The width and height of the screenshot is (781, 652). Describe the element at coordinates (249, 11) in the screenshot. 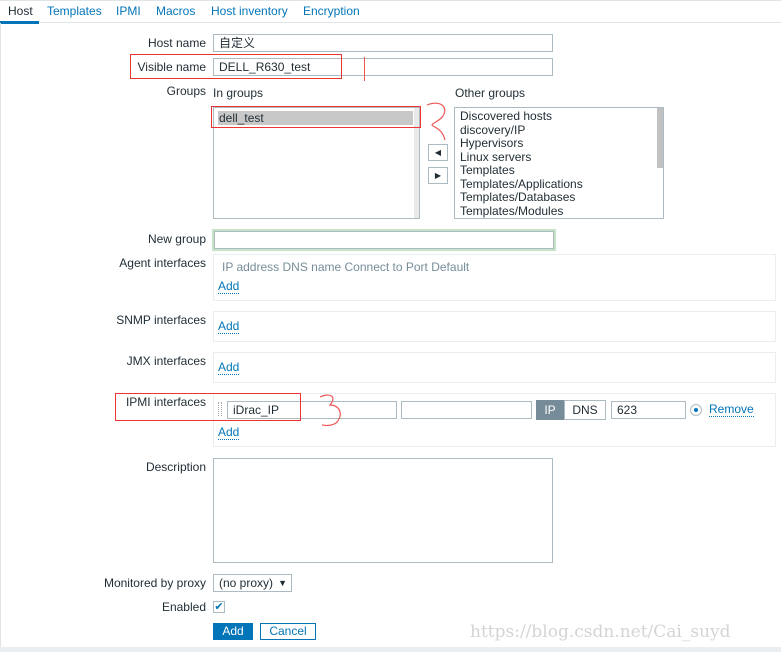

I see `tab-host-inventory: Host inventory` at that location.